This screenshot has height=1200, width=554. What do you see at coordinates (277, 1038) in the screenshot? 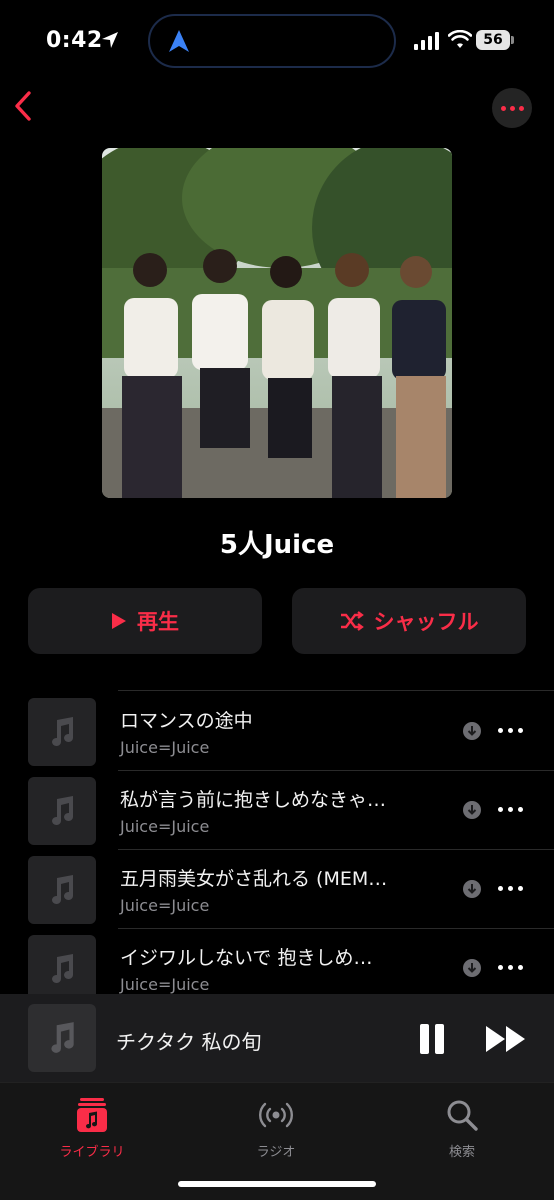
I see `mini-player: チクタク 私の旬` at bounding box center [277, 1038].